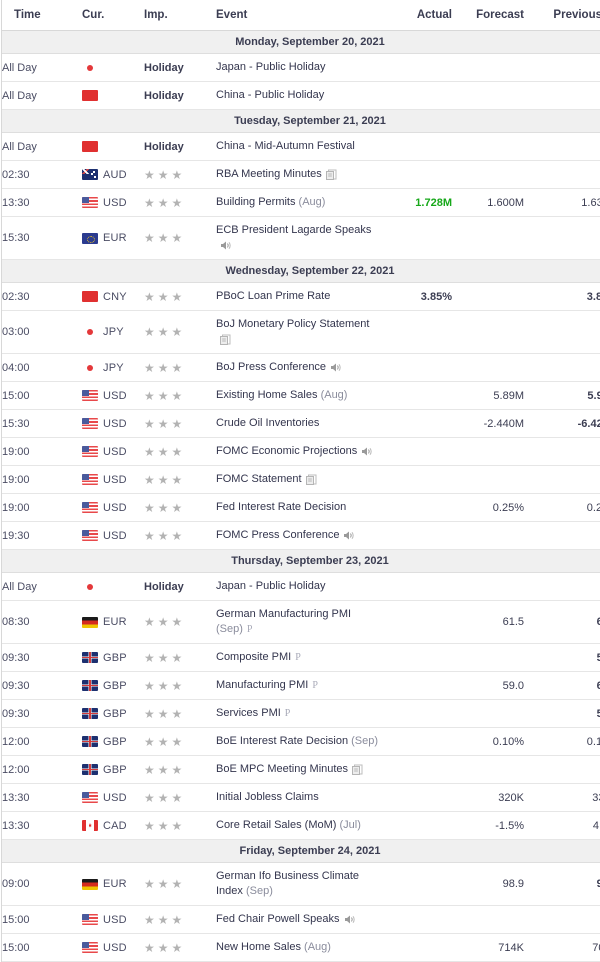 The height and width of the screenshot is (962, 600). What do you see at coordinates (285, 146) in the screenshot?
I see `event-name: China - Mid-Autumn Festival` at bounding box center [285, 146].